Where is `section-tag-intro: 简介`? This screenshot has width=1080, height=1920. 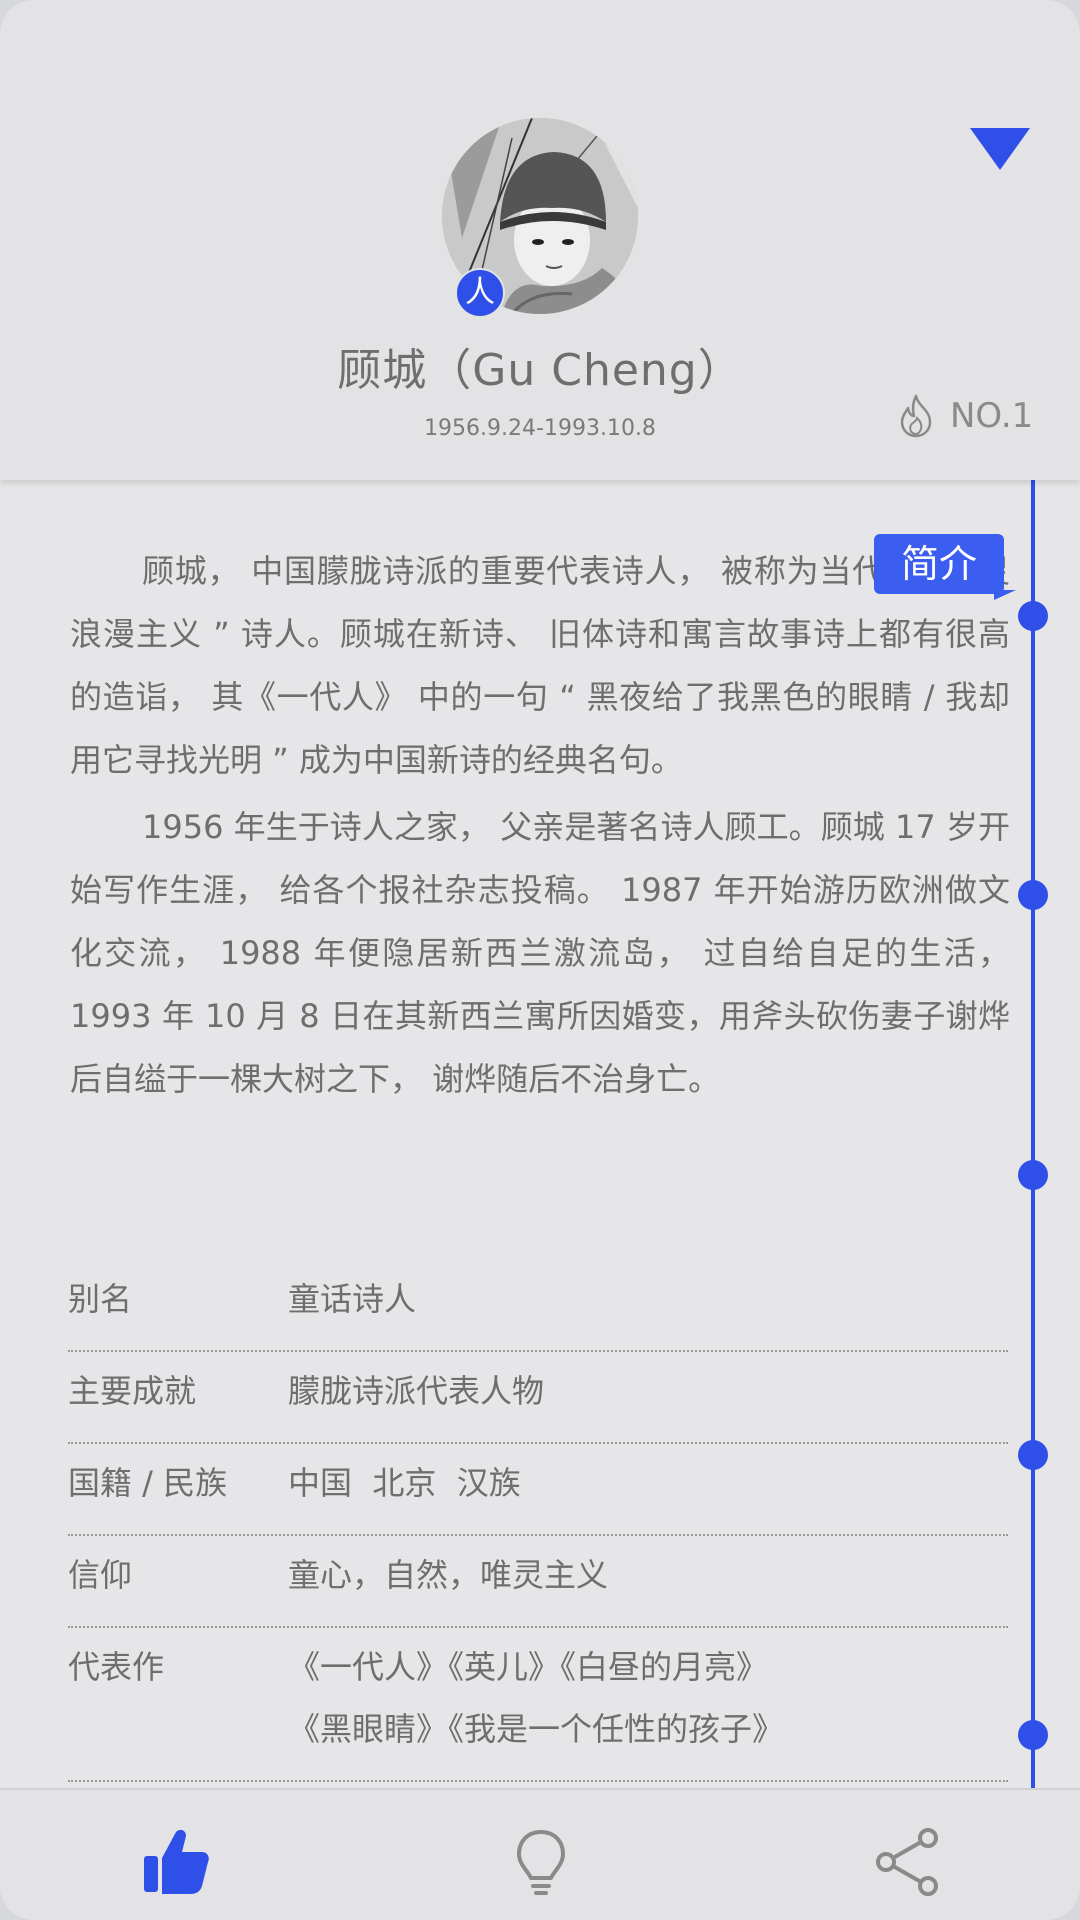 section-tag-intro: 简介 is located at coordinates (939, 564).